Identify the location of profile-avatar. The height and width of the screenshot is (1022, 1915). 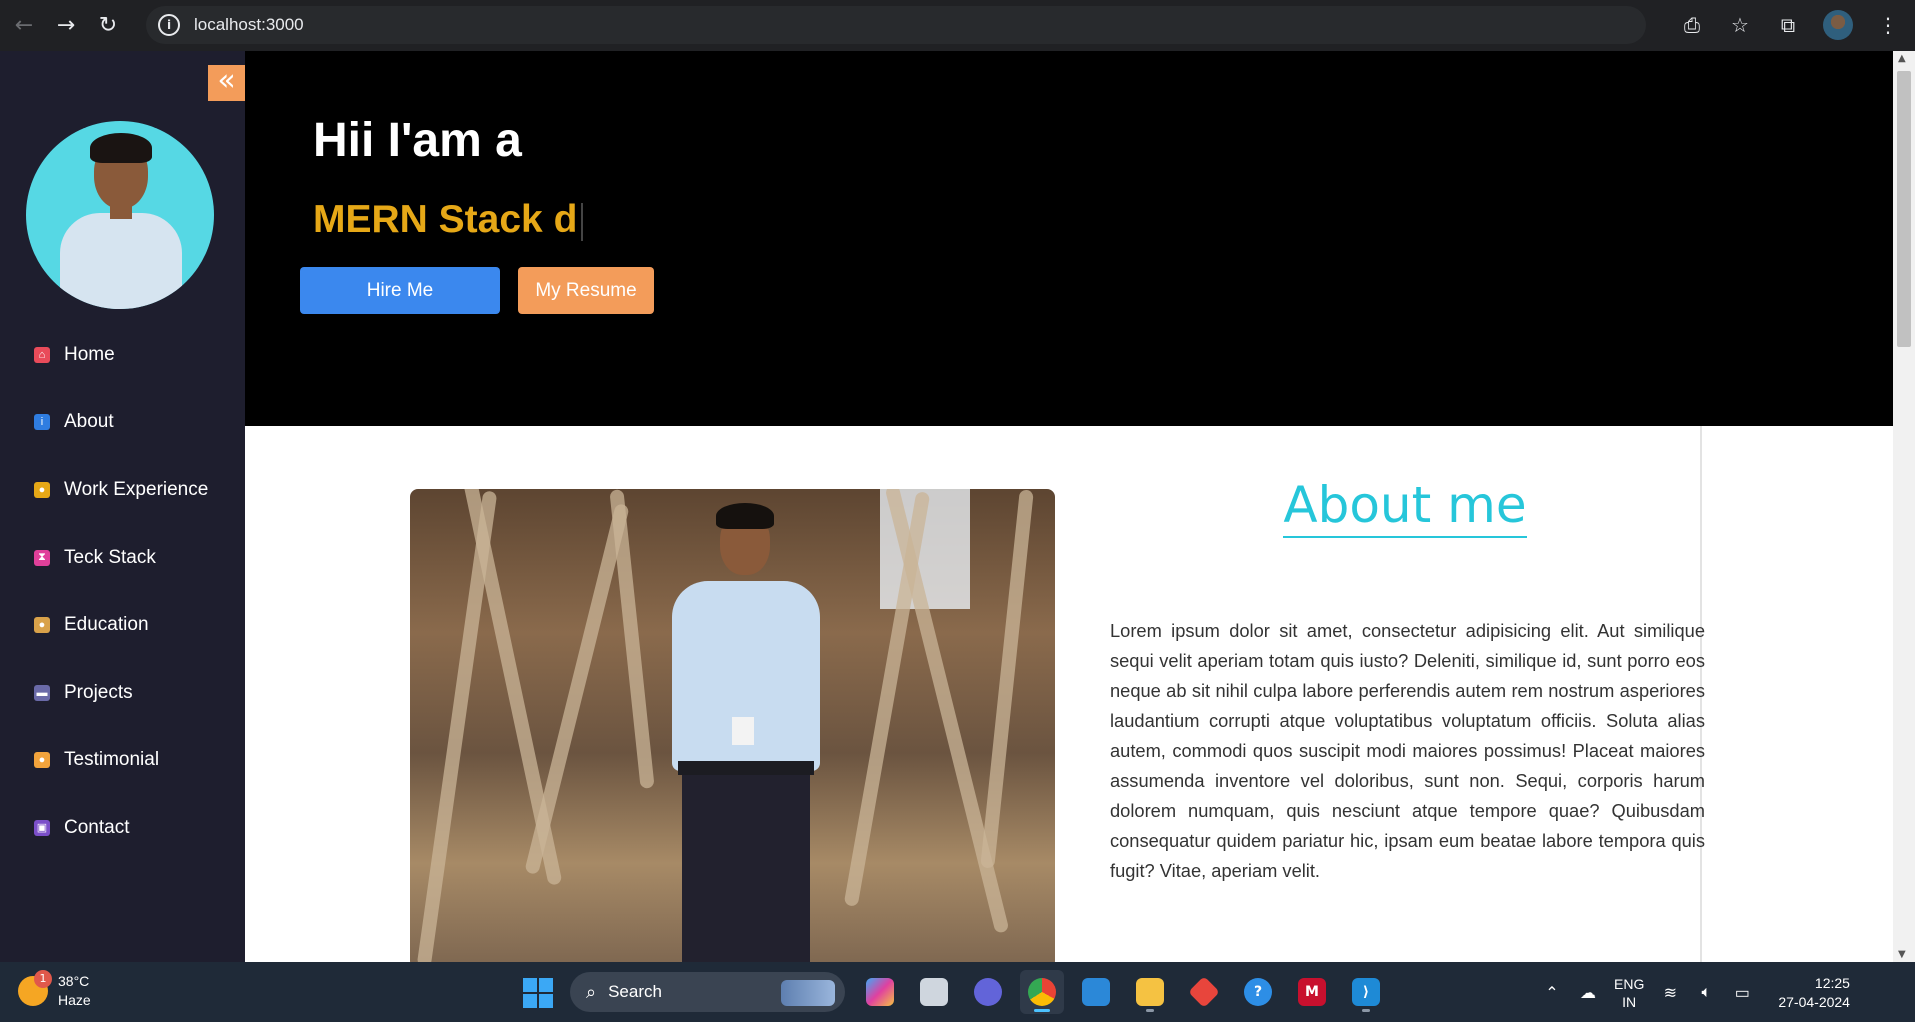
(1838, 25).